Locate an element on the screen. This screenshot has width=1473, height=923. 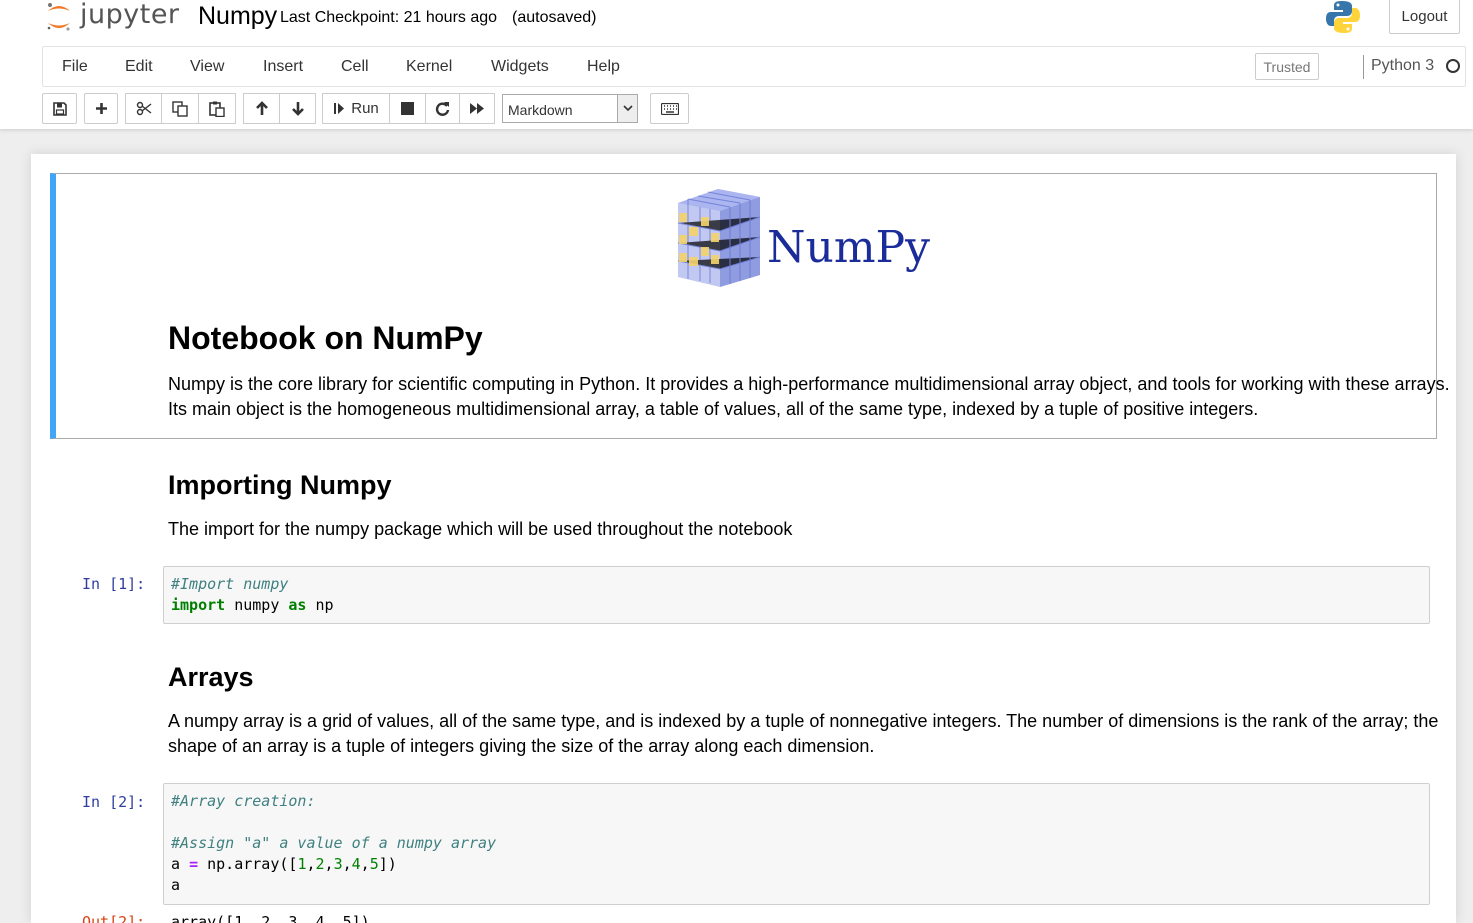
importing-heading: Importing Numpy is located at coordinates (280, 485).